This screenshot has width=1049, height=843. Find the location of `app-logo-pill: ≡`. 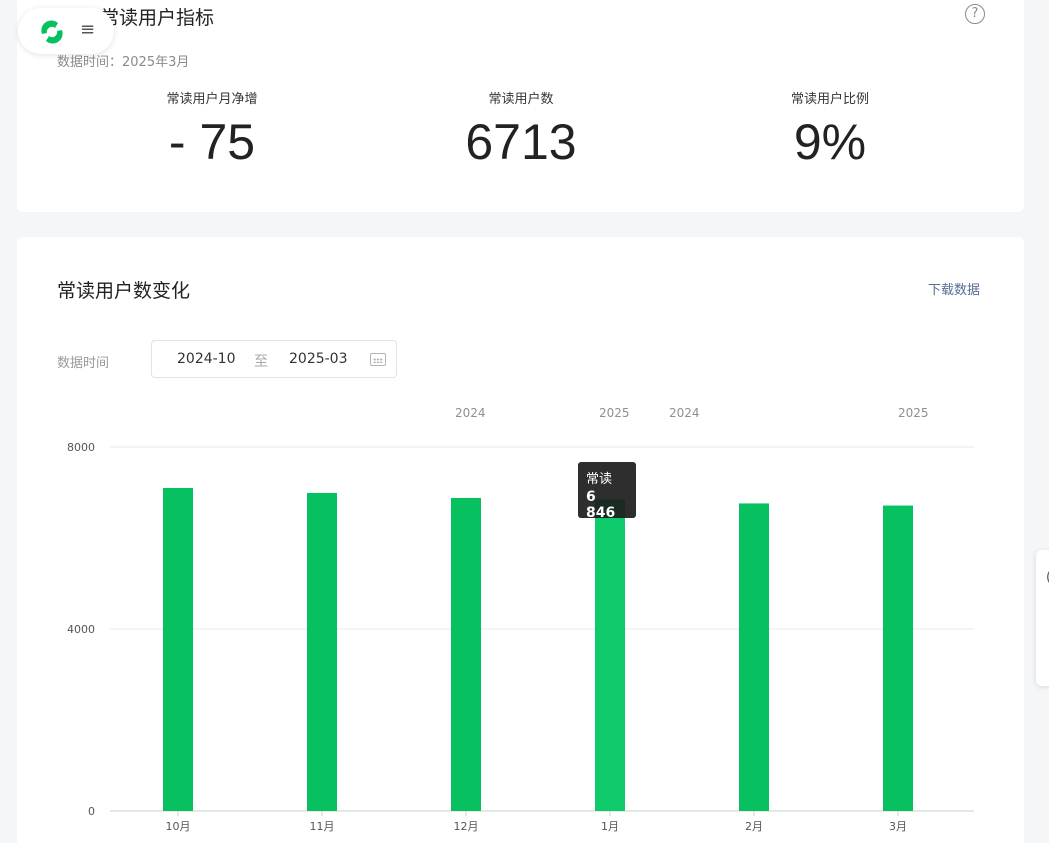

app-logo-pill: ≡ is located at coordinates (66, 31).